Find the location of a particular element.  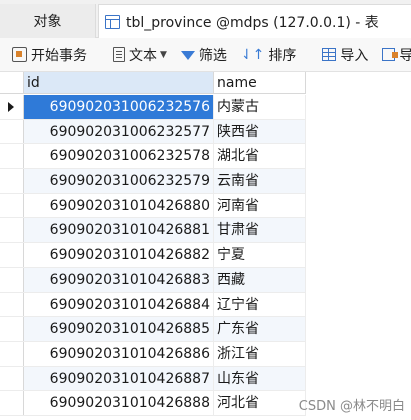

sort-button: ⇃↑ 排序 is located at coordinates (268, 55).